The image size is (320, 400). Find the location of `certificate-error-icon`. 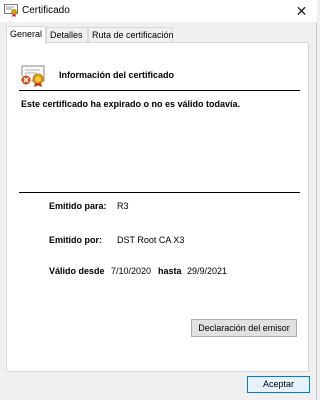

certificate-error-icon is located at coordinates (32, 76).